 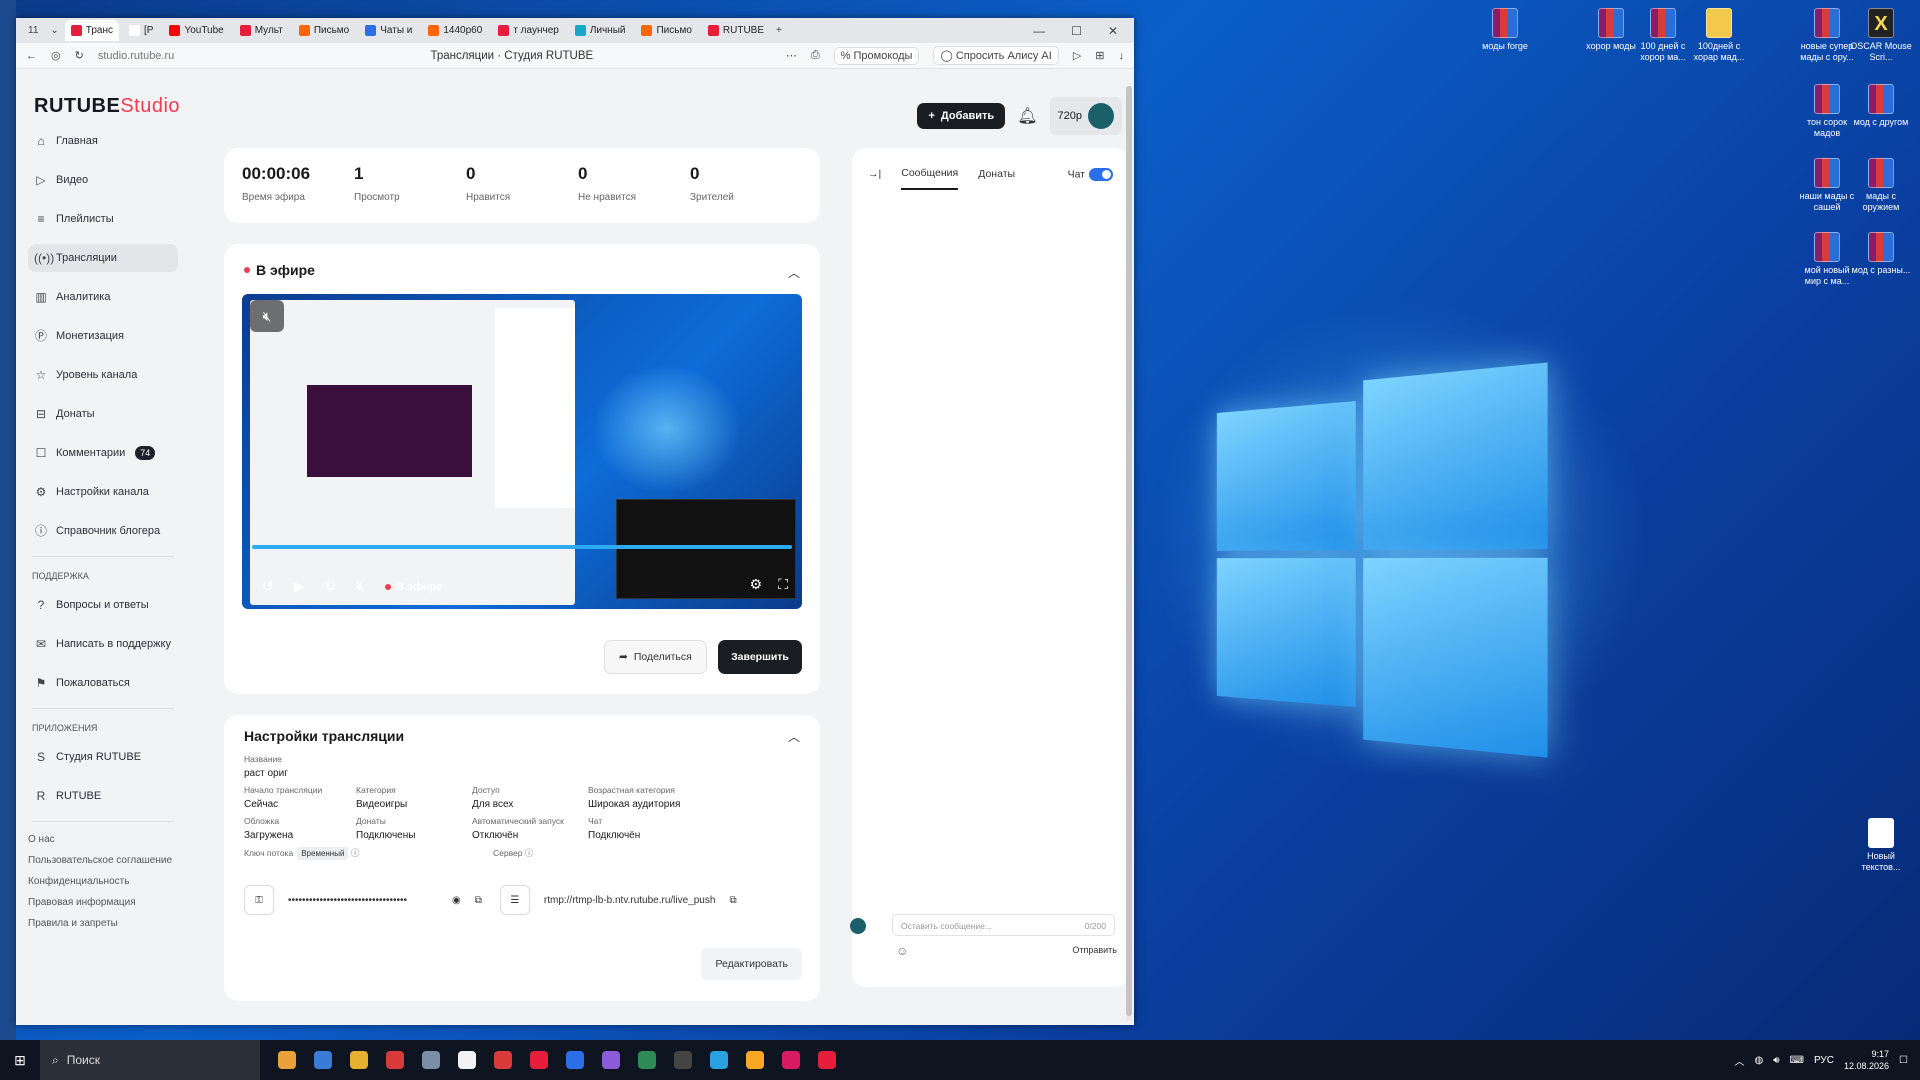 I want to click on desktop-icon: тон сорок мадов, so click(x=1827, y=111).